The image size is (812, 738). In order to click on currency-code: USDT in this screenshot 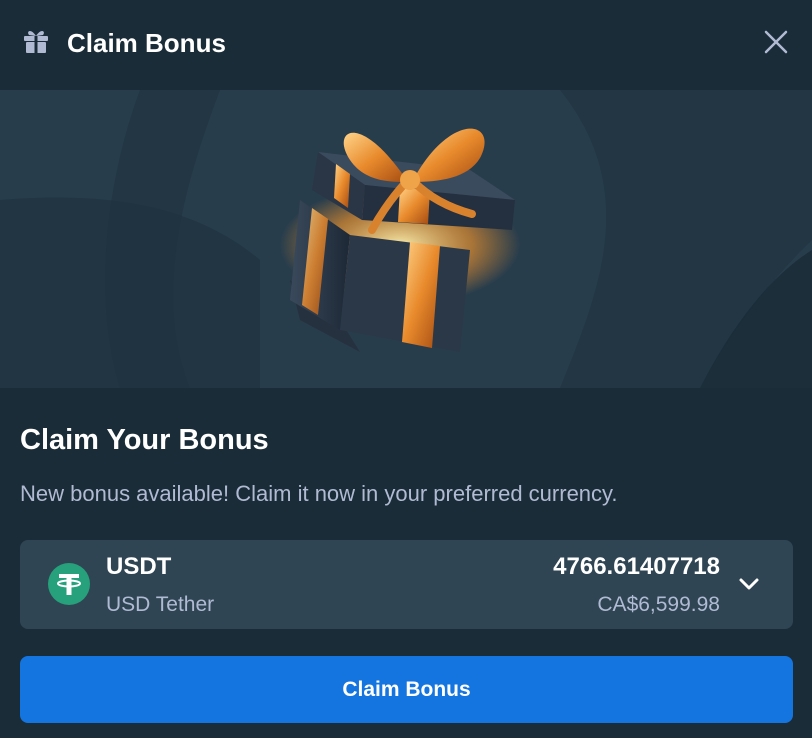, I will do `click(139, 566)`.